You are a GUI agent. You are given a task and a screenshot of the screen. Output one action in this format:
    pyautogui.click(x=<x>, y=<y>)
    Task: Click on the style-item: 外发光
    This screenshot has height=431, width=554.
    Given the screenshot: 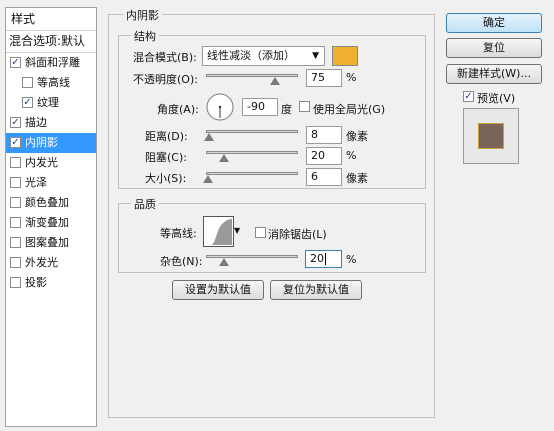 What is the action you would take?
    pyautogui.click(x=51, y=263)
    